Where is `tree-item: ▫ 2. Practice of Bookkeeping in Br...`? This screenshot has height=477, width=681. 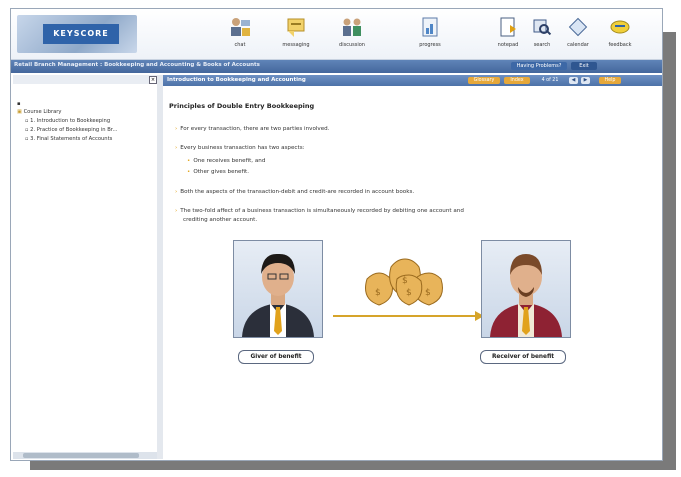
tree-item: ▫ 2. Practice of Bookkeeping in Br... is located at coordinates (91, 130).